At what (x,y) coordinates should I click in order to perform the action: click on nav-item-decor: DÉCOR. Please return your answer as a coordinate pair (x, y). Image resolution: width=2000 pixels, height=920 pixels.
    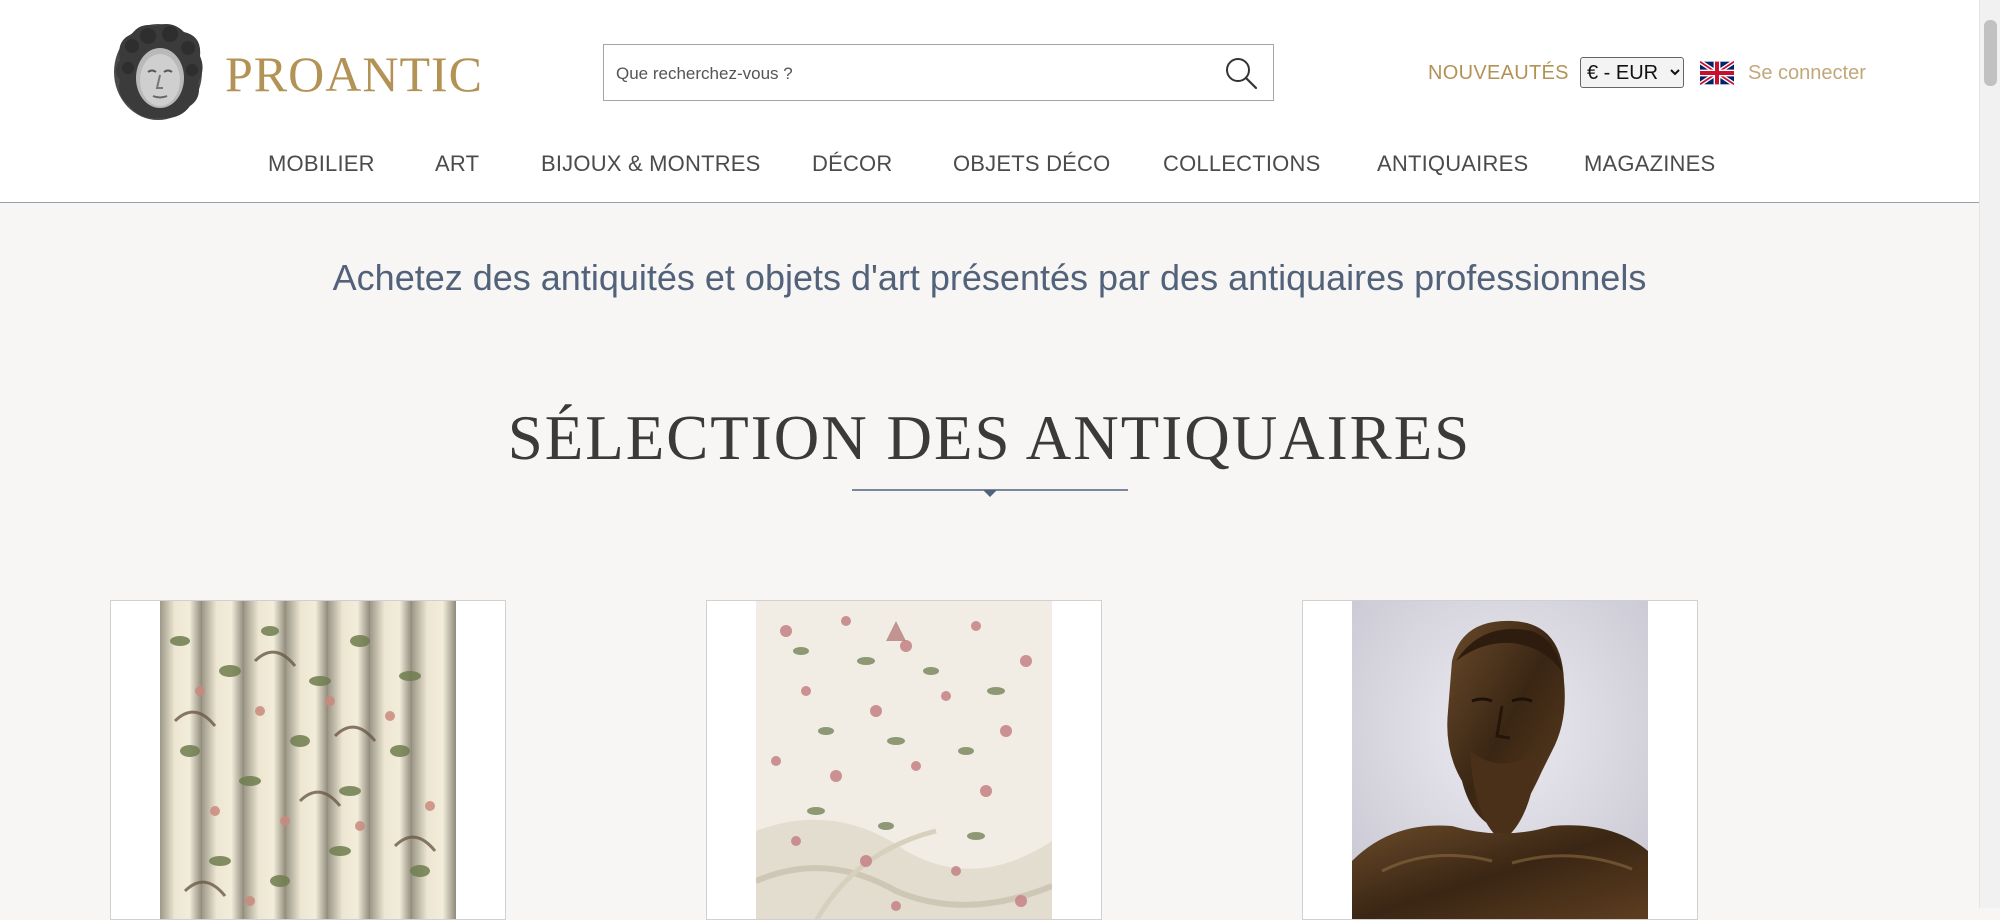
    Looking at the image, I should click on (852, 164).